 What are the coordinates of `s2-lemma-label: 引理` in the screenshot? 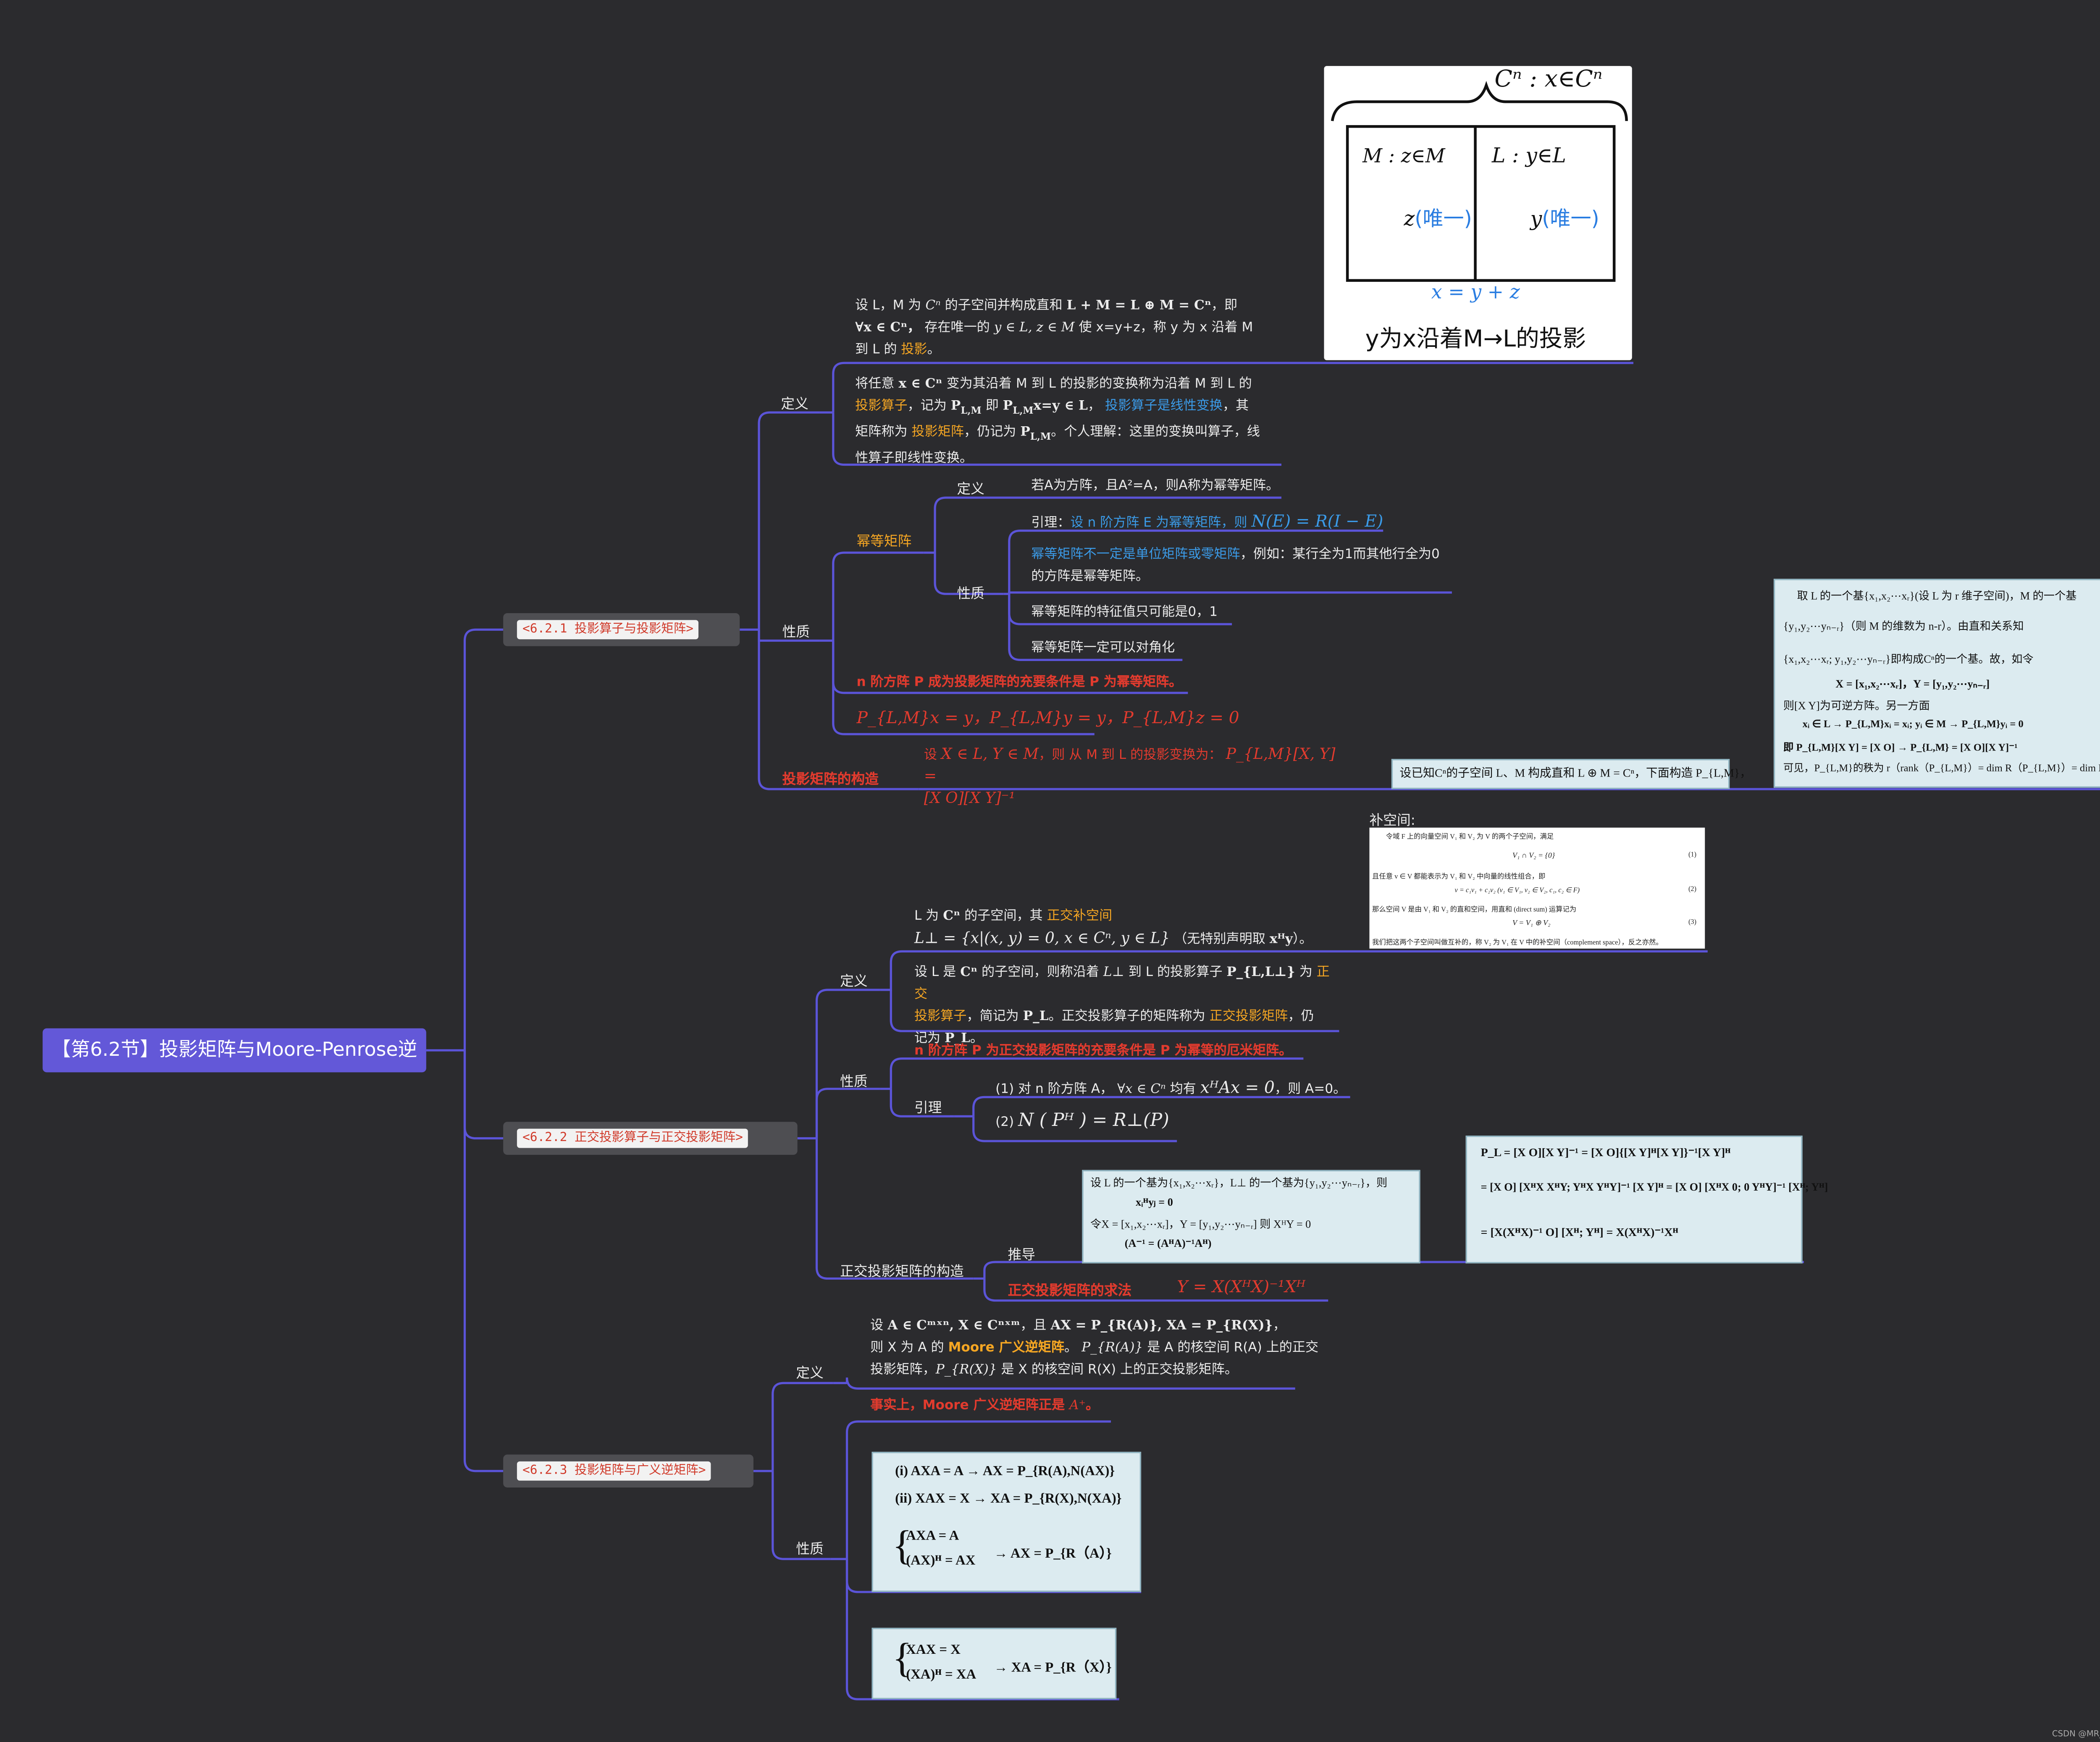 It's located at (928, 1106).